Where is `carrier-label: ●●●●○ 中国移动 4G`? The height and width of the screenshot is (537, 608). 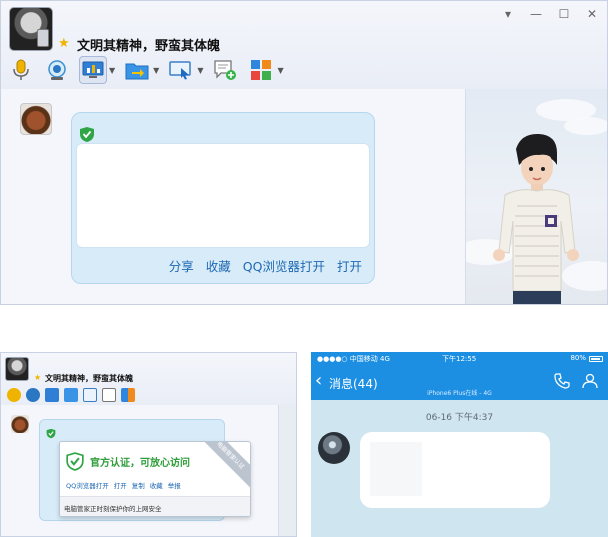
carrier-label: ●●●●○ 中国移动 4G is located at coordinates (353, 359).